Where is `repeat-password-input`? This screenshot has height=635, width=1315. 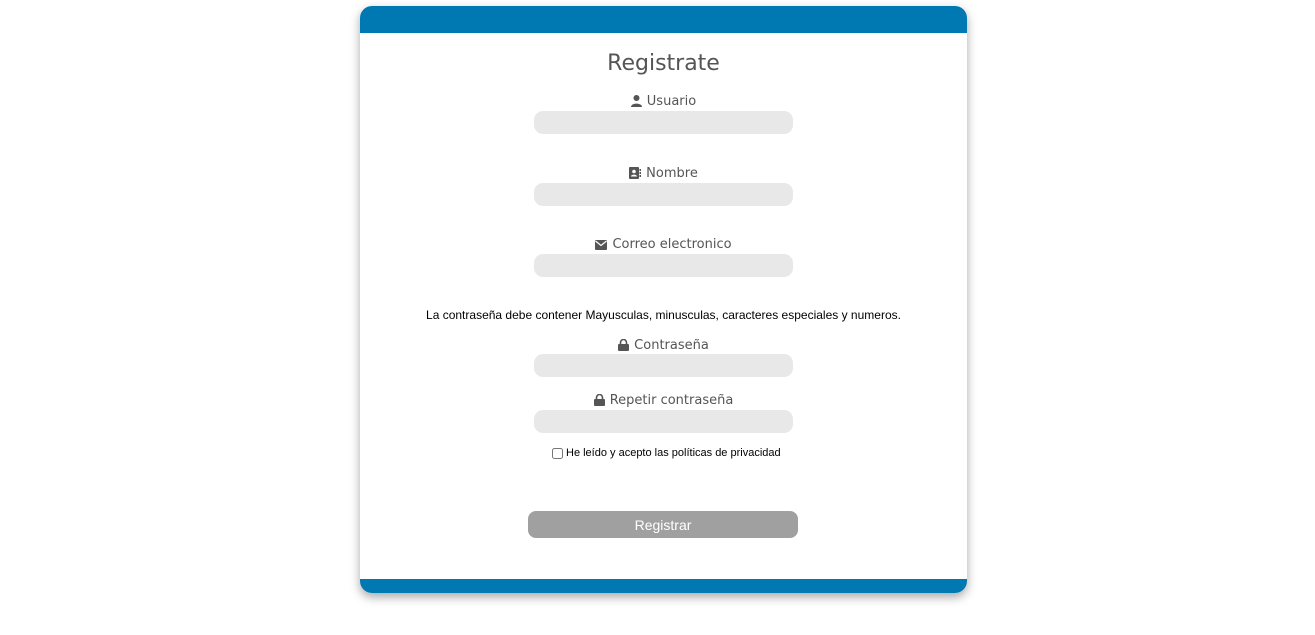 repeat-password-input is located at coordinates (663, 421).